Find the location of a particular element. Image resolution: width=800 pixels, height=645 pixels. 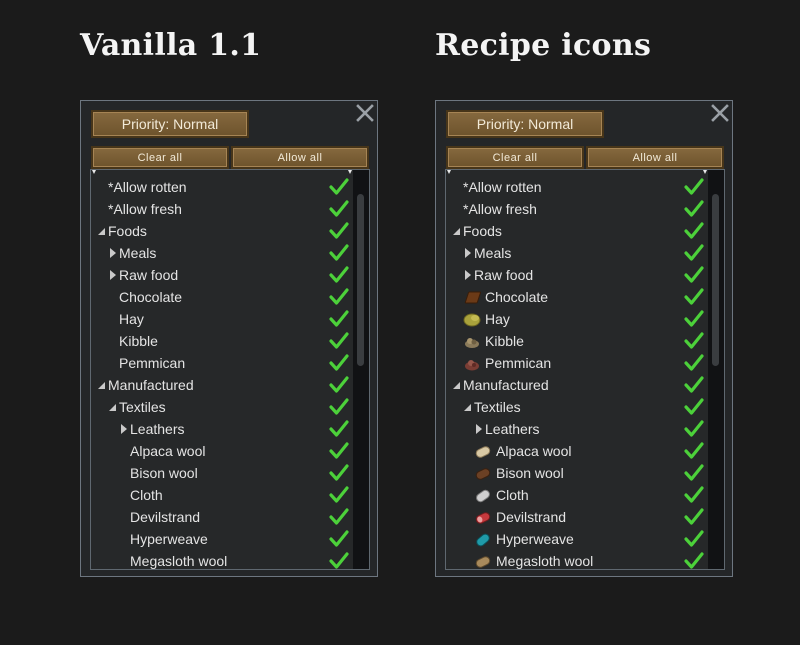

chocolate-icon is located at coordinates (472, 297).